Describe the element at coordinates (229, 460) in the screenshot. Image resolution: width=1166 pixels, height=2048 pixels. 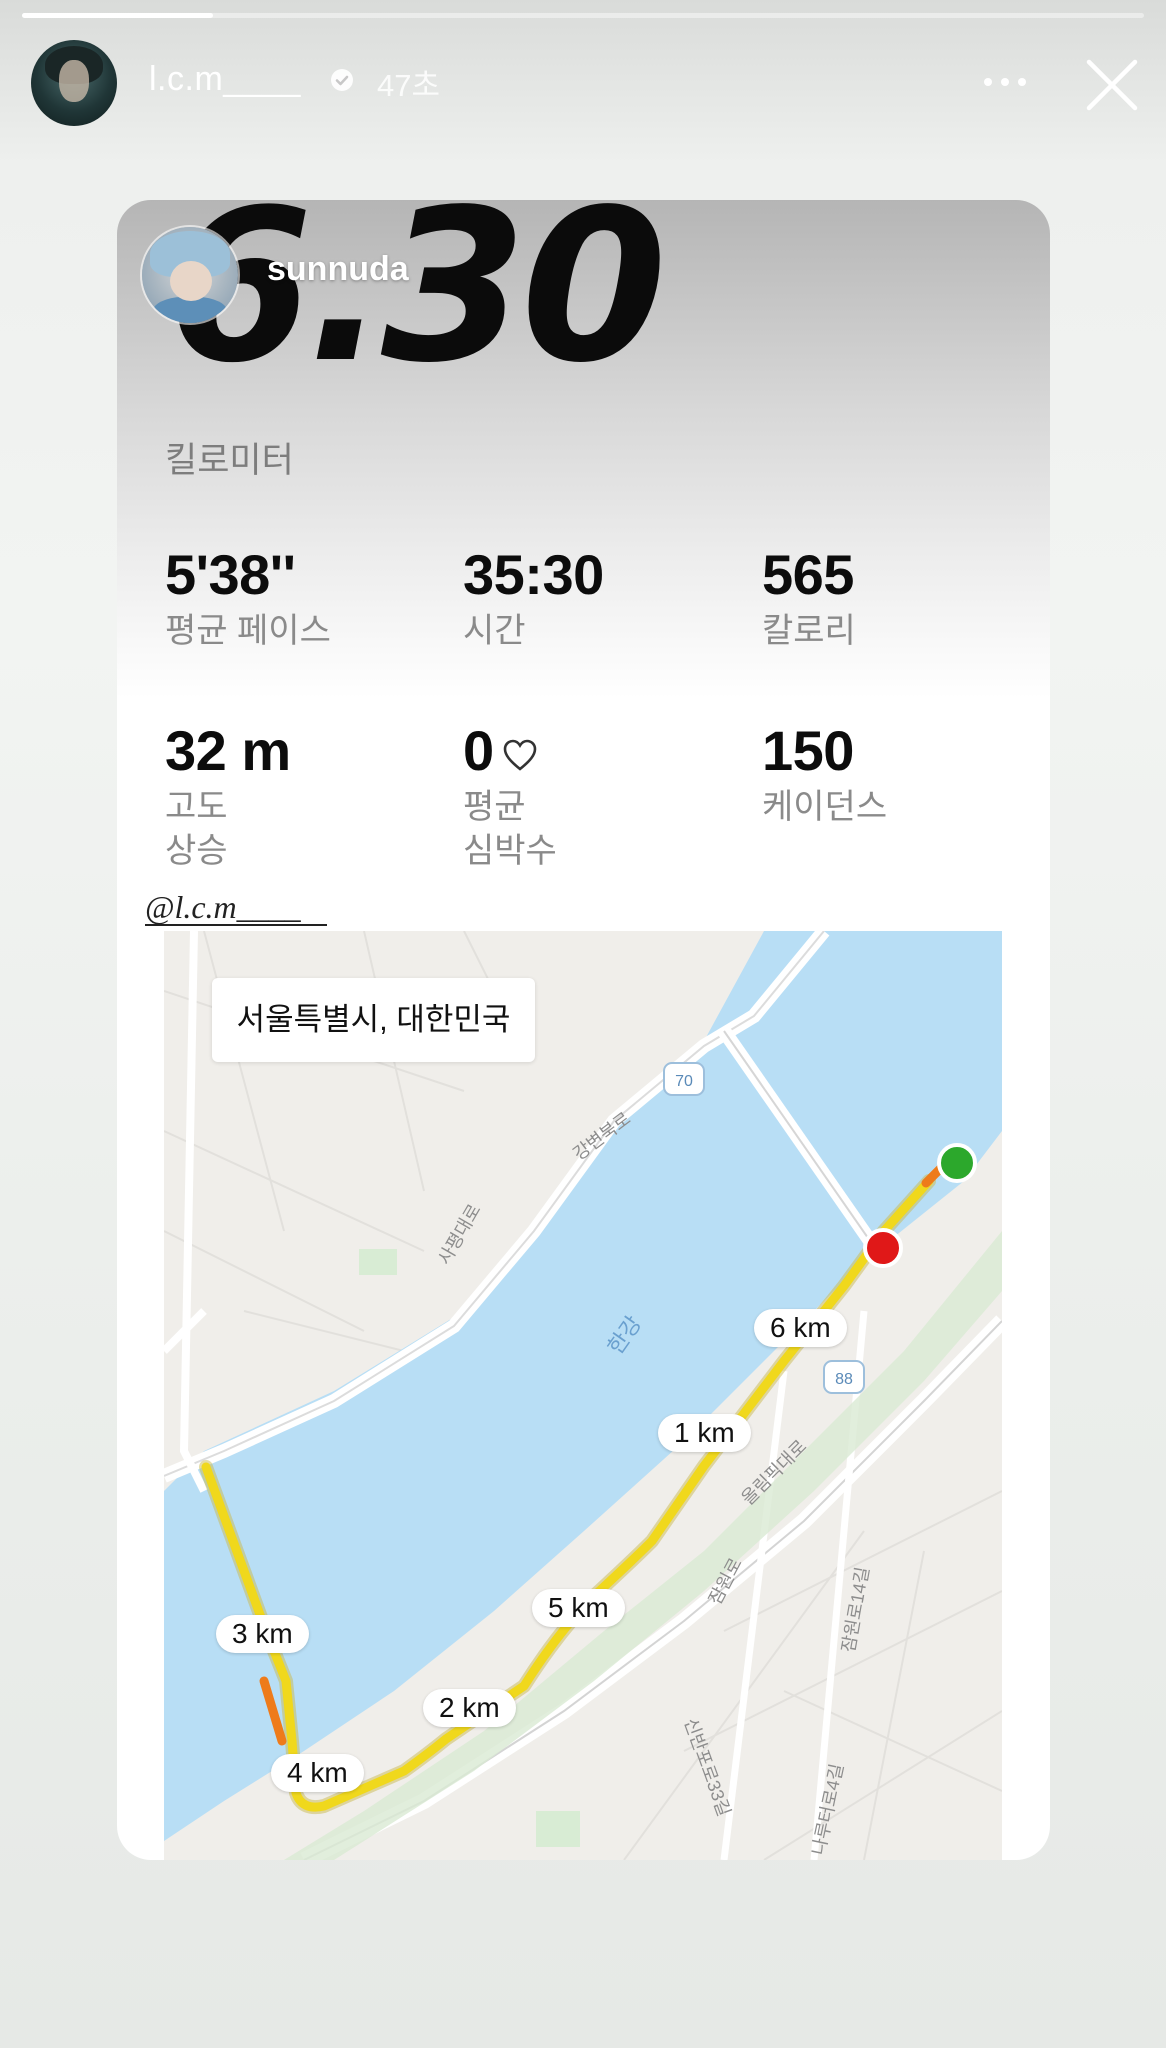
I see `distance-unit: 킬로미터` at that location.